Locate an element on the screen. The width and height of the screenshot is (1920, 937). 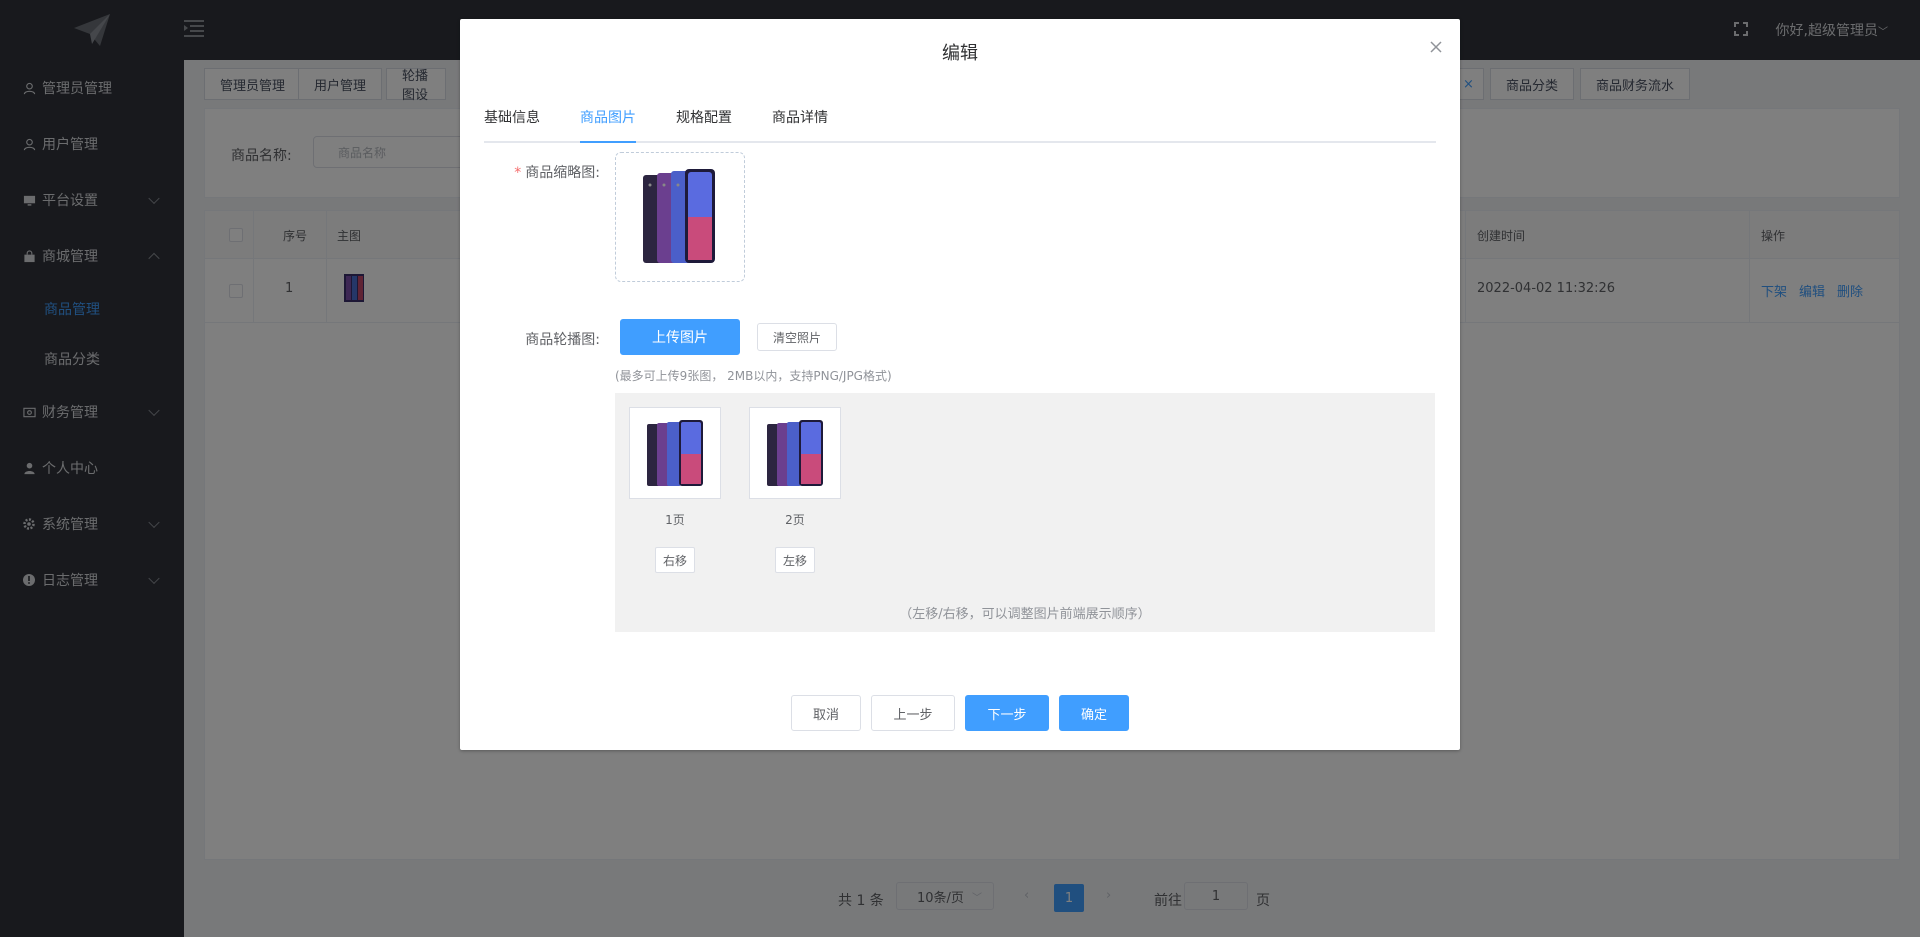
carousel-image-1-label: 1页 is located at coordinates (675, 520).